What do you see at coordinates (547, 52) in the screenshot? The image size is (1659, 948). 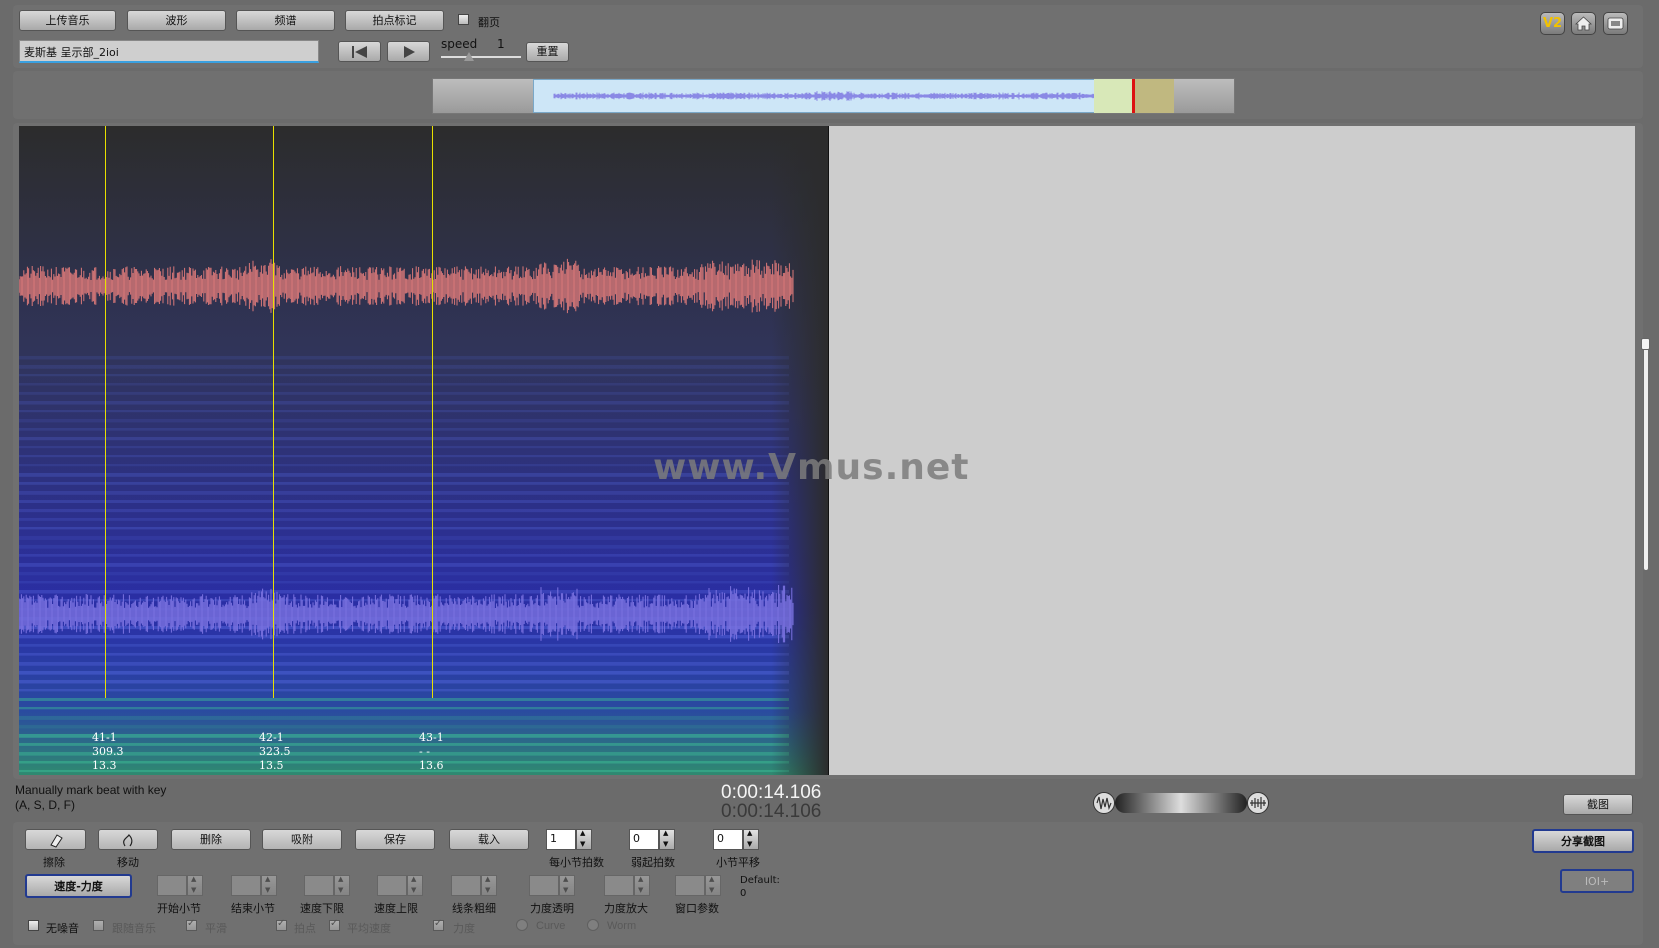 I see `reset-button: 重置` at bounding box center [547, 52].